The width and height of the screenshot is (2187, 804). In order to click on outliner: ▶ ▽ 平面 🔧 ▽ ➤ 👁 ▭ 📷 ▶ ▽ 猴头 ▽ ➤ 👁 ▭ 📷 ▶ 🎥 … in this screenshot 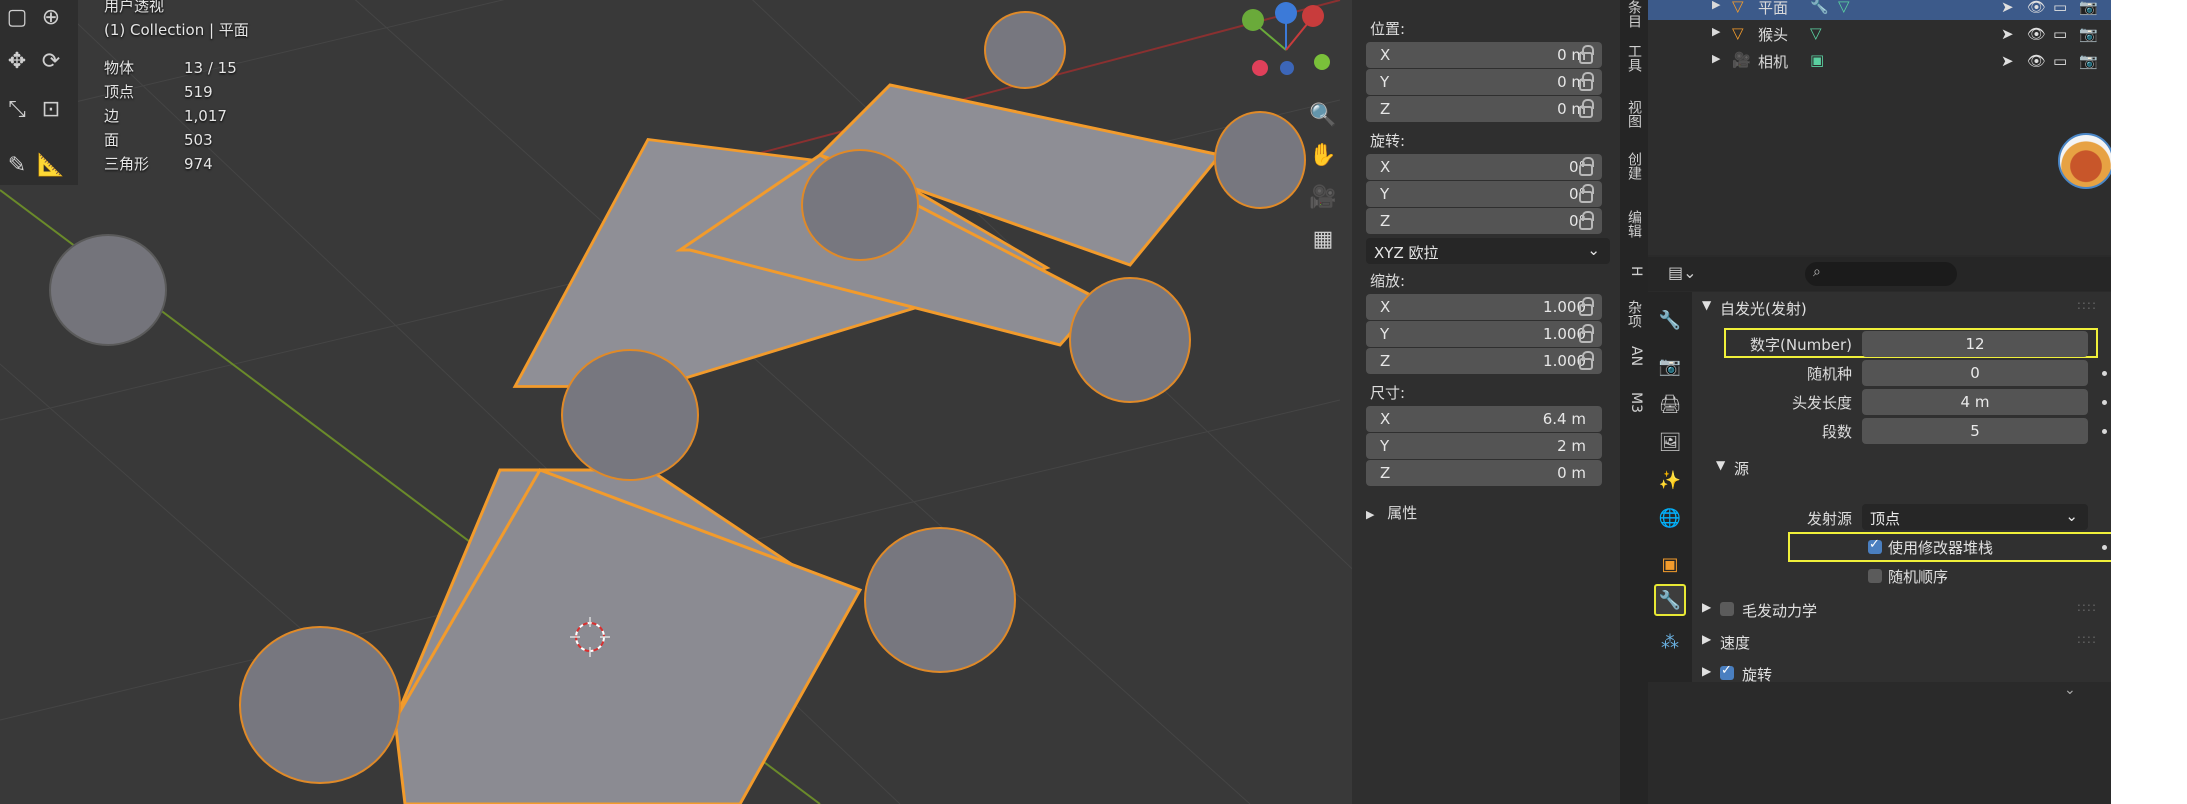, I will do `click(1881, 127)`.